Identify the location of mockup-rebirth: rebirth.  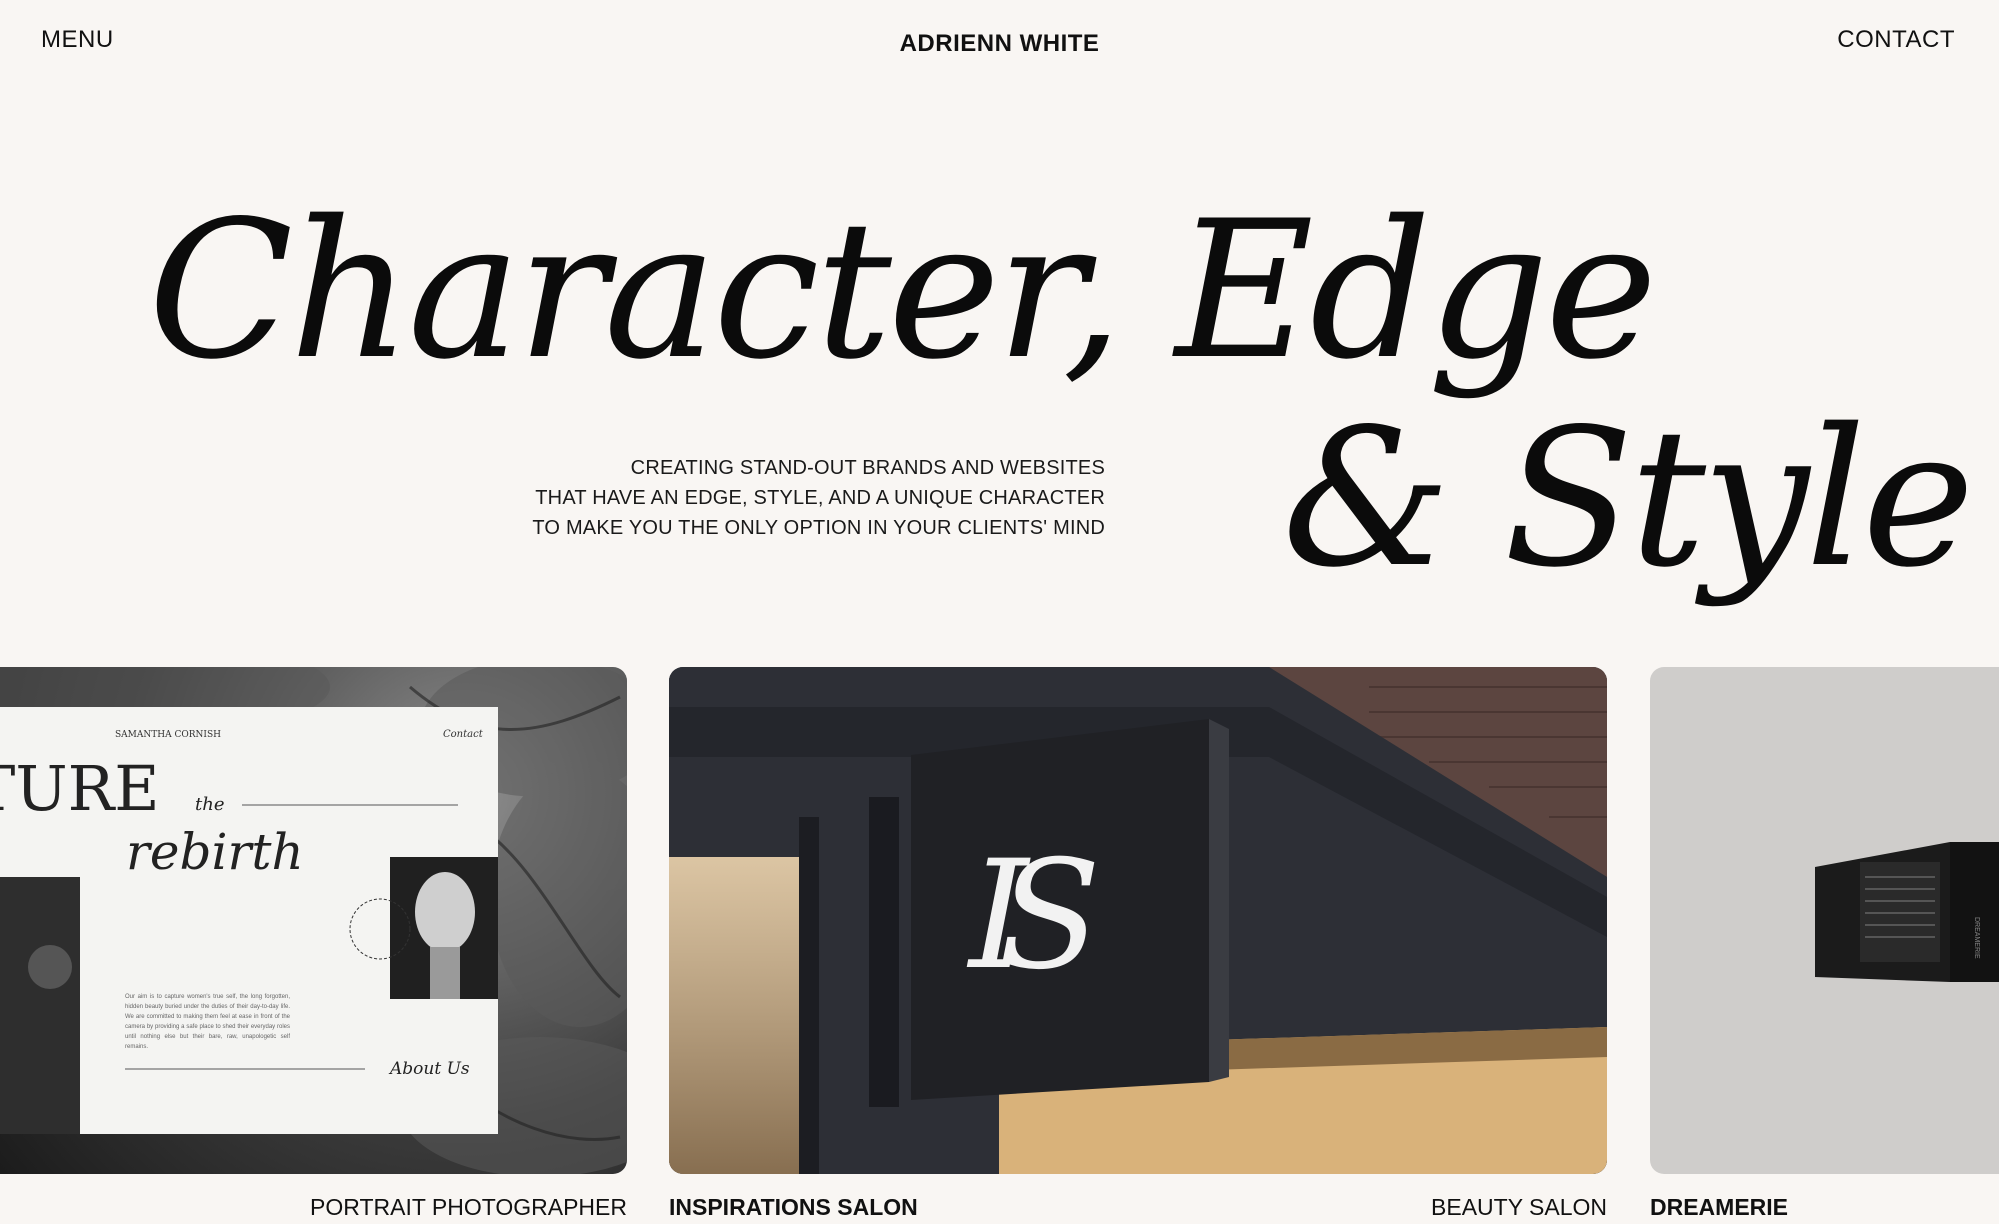
(215, 852).